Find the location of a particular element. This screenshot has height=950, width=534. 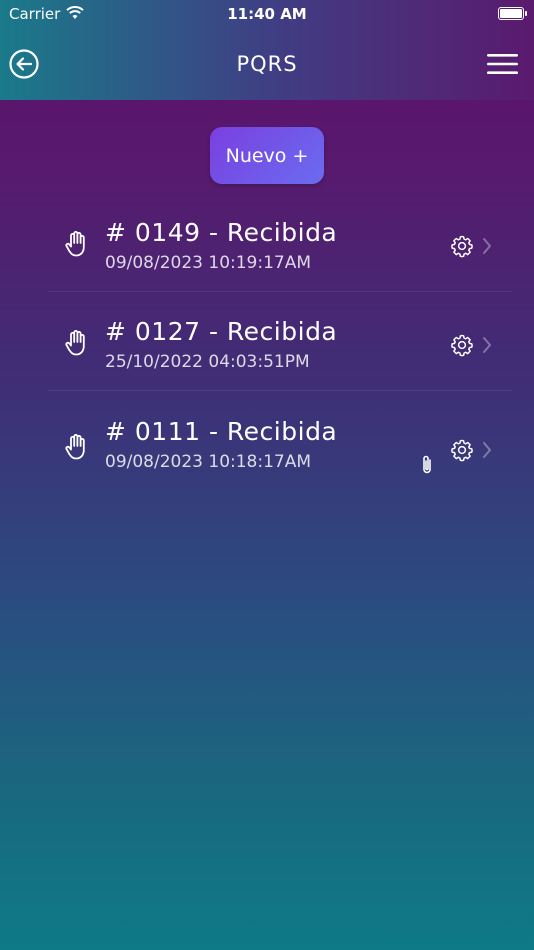

list-item: # 0149 - Recibida 09/08/2023 10:19:17AM is located at coordinates (280, 242).